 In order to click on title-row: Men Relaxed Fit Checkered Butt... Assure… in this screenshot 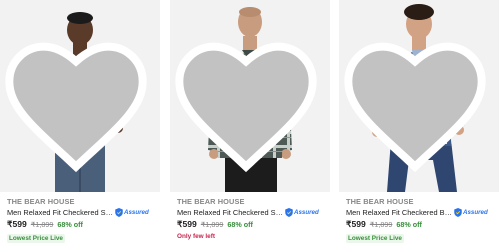, I will do `click(421, 212)`.